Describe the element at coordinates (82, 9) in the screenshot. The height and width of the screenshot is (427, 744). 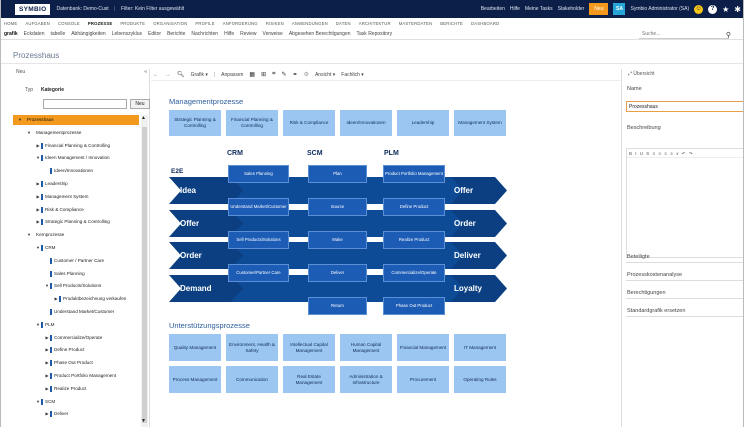
I see `database-link: Datenbank: Demo-Cust` at that location.